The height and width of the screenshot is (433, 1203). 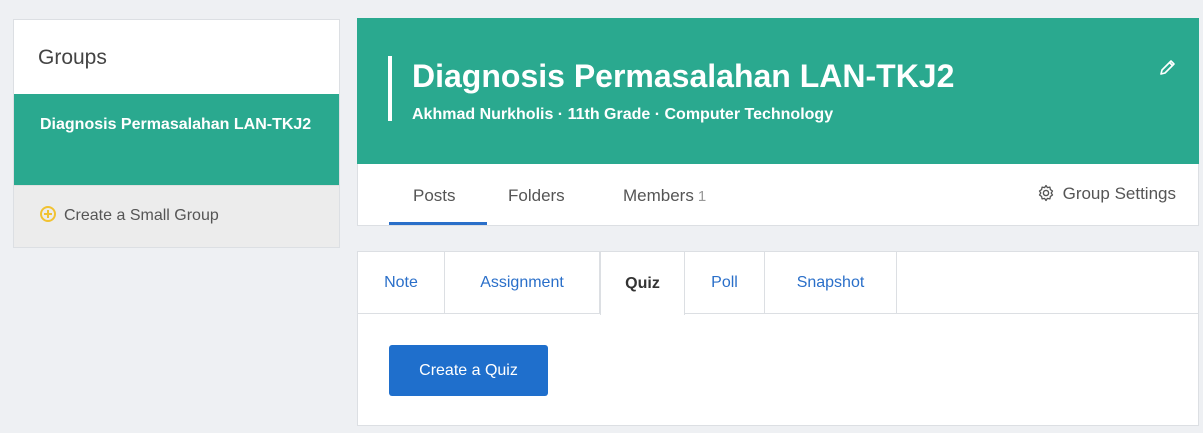 I want to click on gear-icon, so click(x=1045, y=193).